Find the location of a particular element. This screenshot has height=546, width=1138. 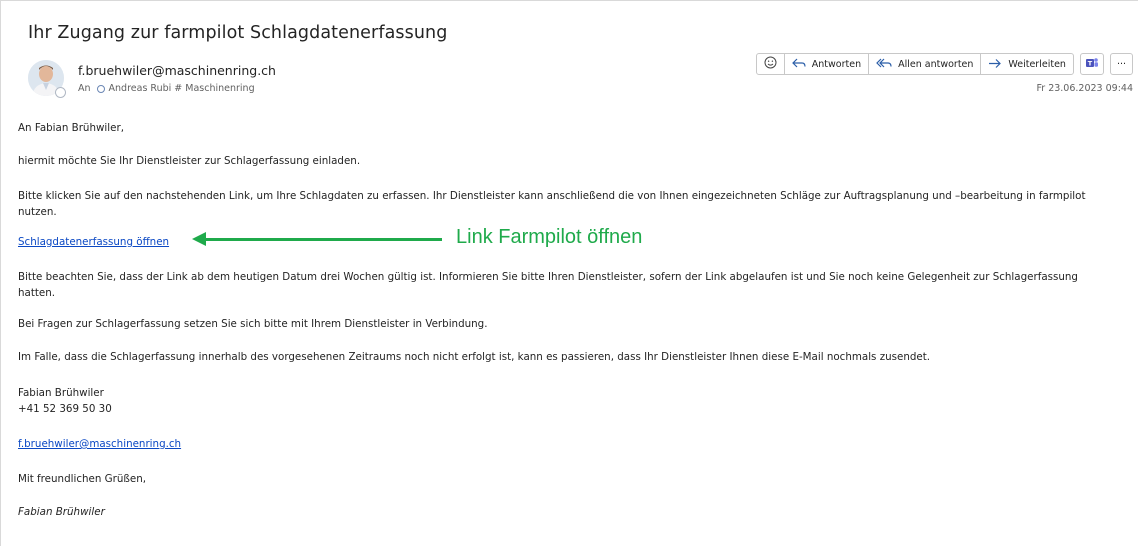

emoji-button is located at coordinates (771, 64).